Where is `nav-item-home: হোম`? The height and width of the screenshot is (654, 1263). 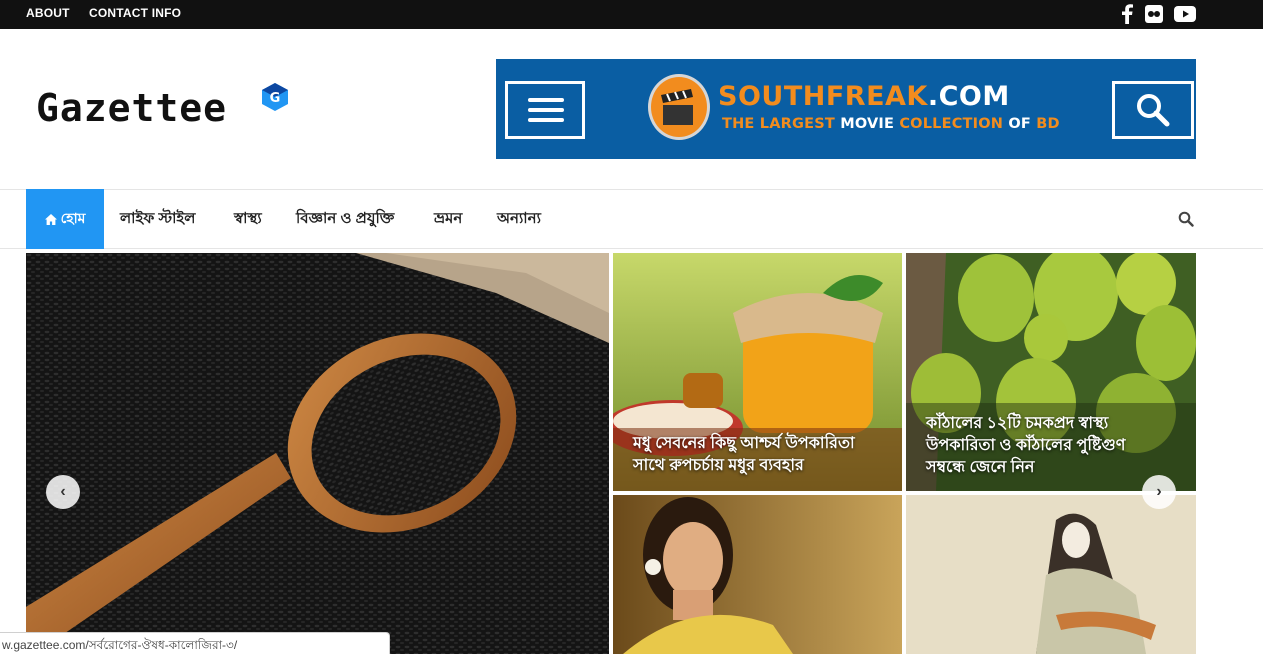
nav-item-home: হোম is located at coordinates (65, 219).